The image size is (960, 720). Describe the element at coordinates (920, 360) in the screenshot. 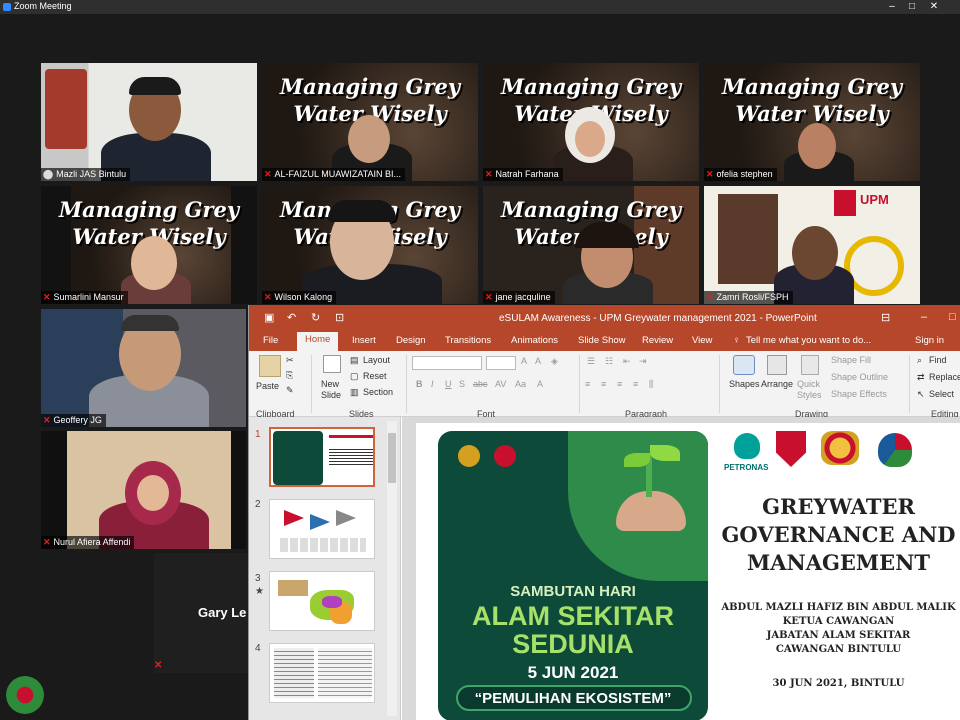

I see `find-icon: ⌕` at that location.